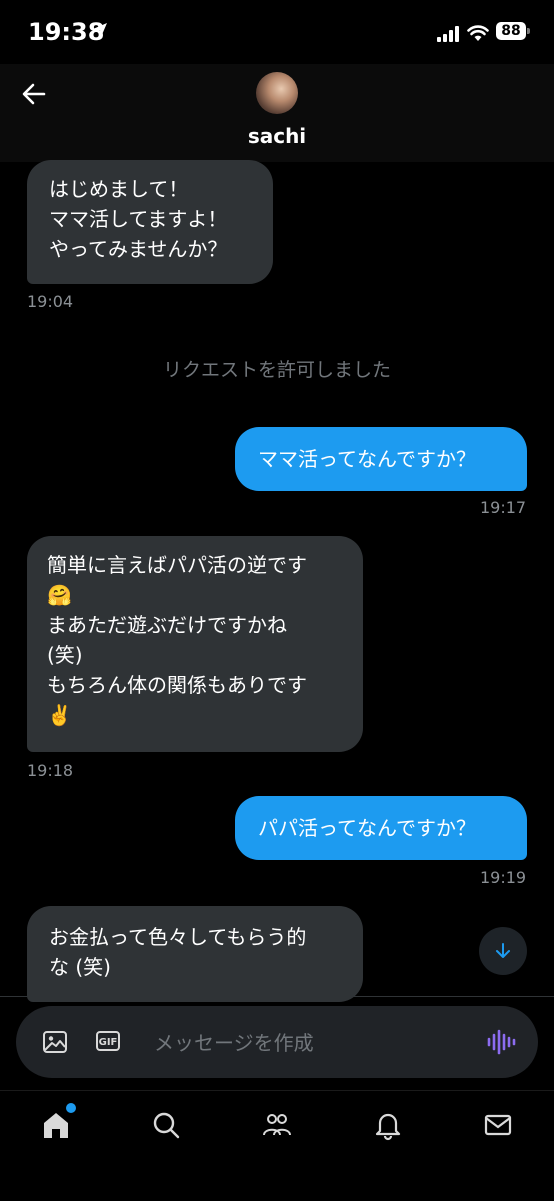  Describe the element at coordinates (513, 31) in the screenshot. I see `battery-indicator: 88` at that location.